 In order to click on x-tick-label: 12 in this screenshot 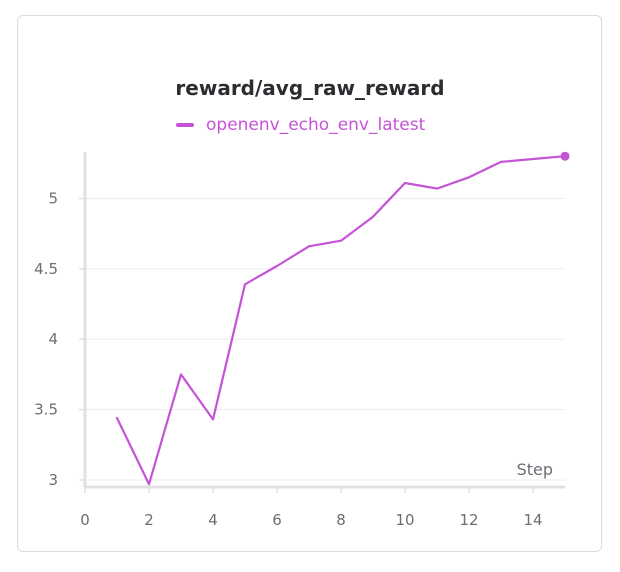, I will do `click(468, 520)`.